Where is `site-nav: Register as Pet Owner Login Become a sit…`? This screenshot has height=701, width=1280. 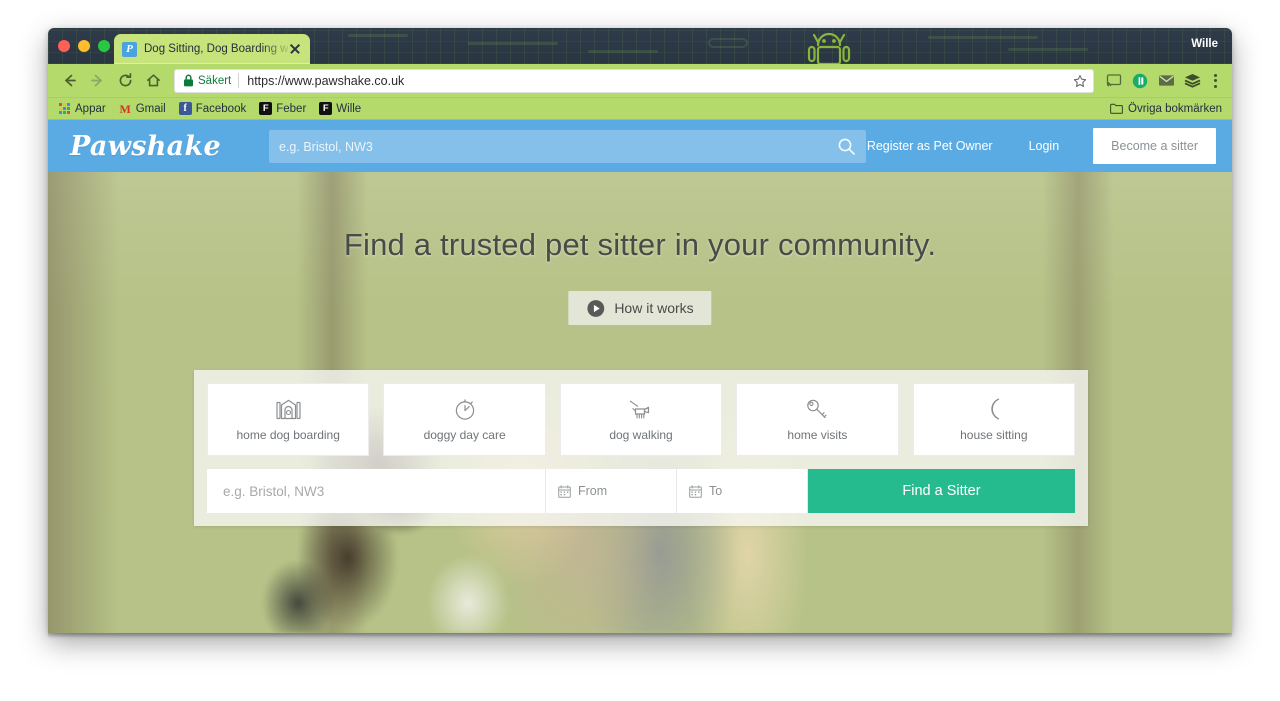
site-nav: Register as Pet Owner Login Become a sit… is located at coordinates (1032, 146).